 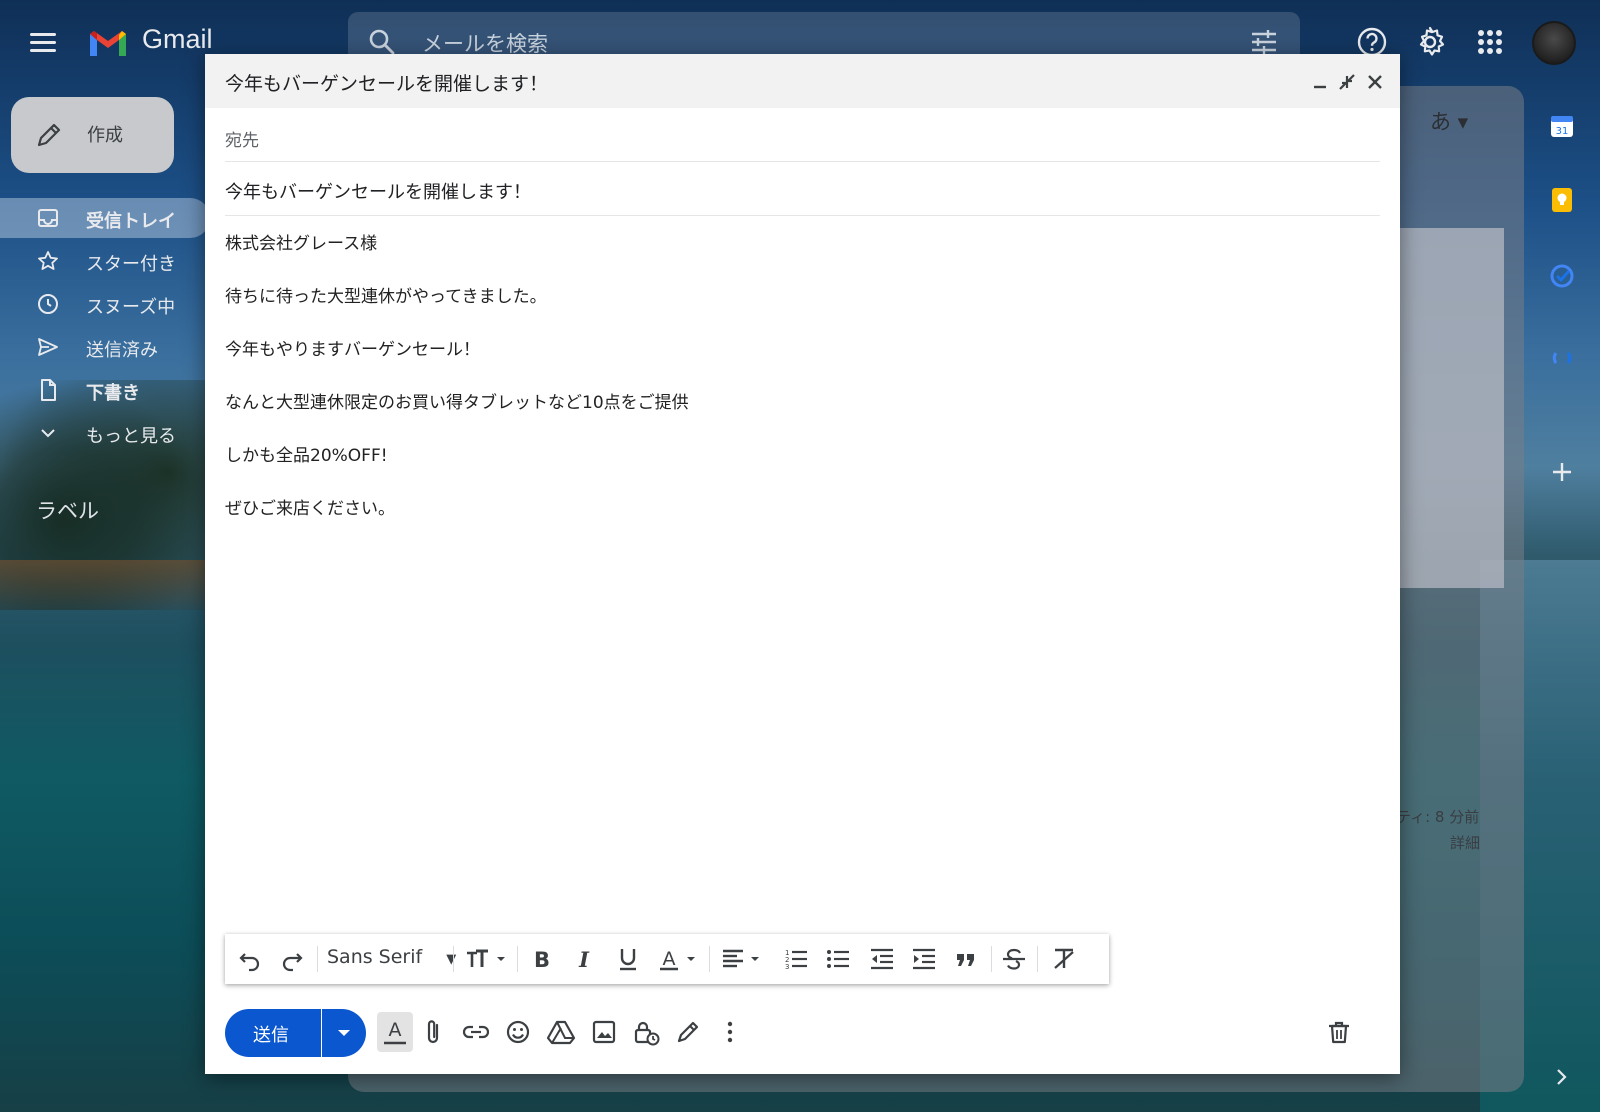 What do you see at coordinates (787, 967) in the screenshot?
I see `svg-text: 3` at bounding box center [787, 967].